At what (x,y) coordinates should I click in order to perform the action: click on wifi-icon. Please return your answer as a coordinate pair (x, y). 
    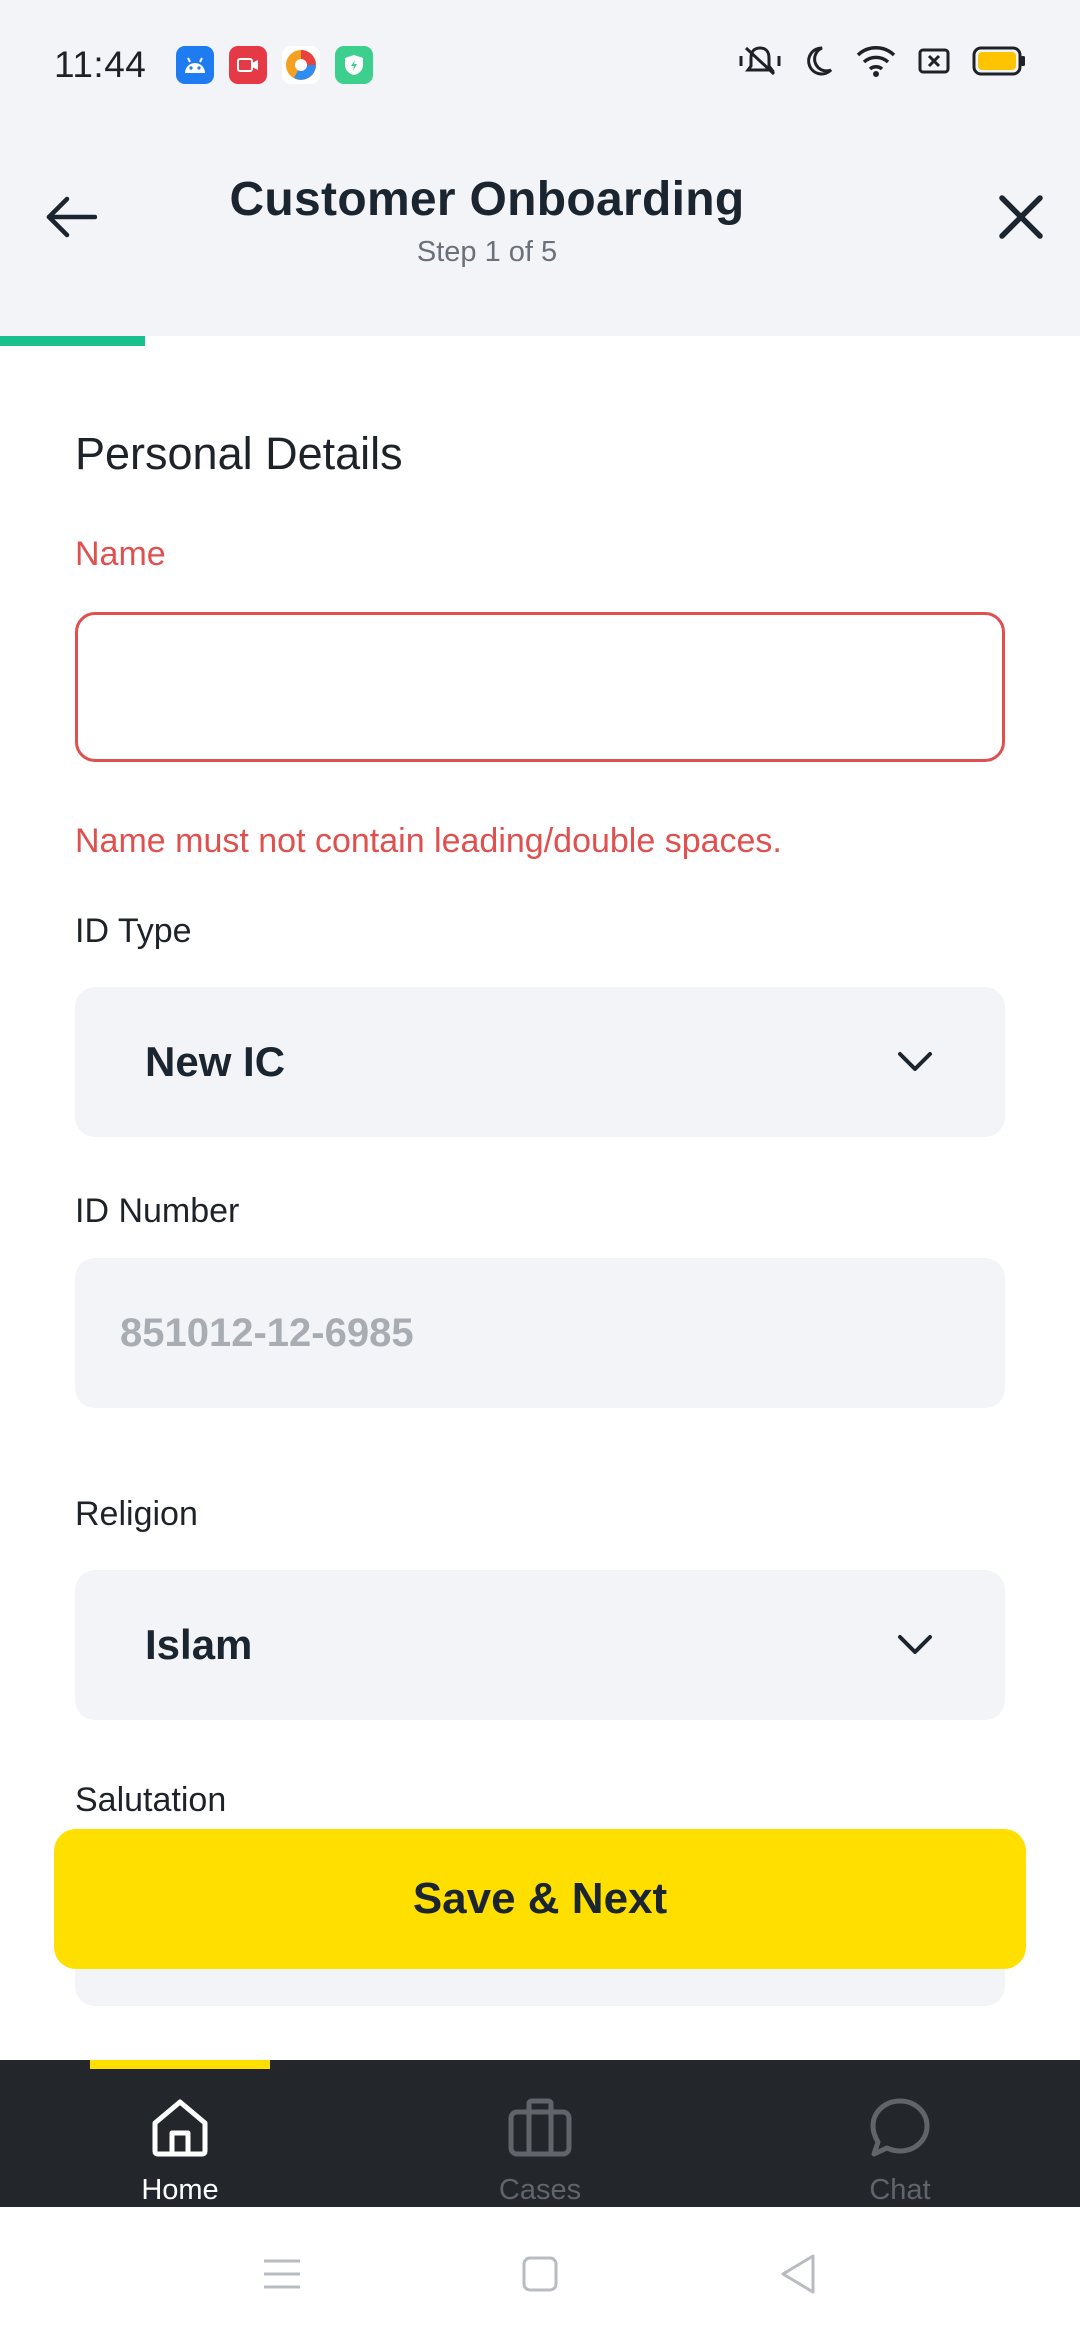
    Looking at the image, I should click on (876, 63).